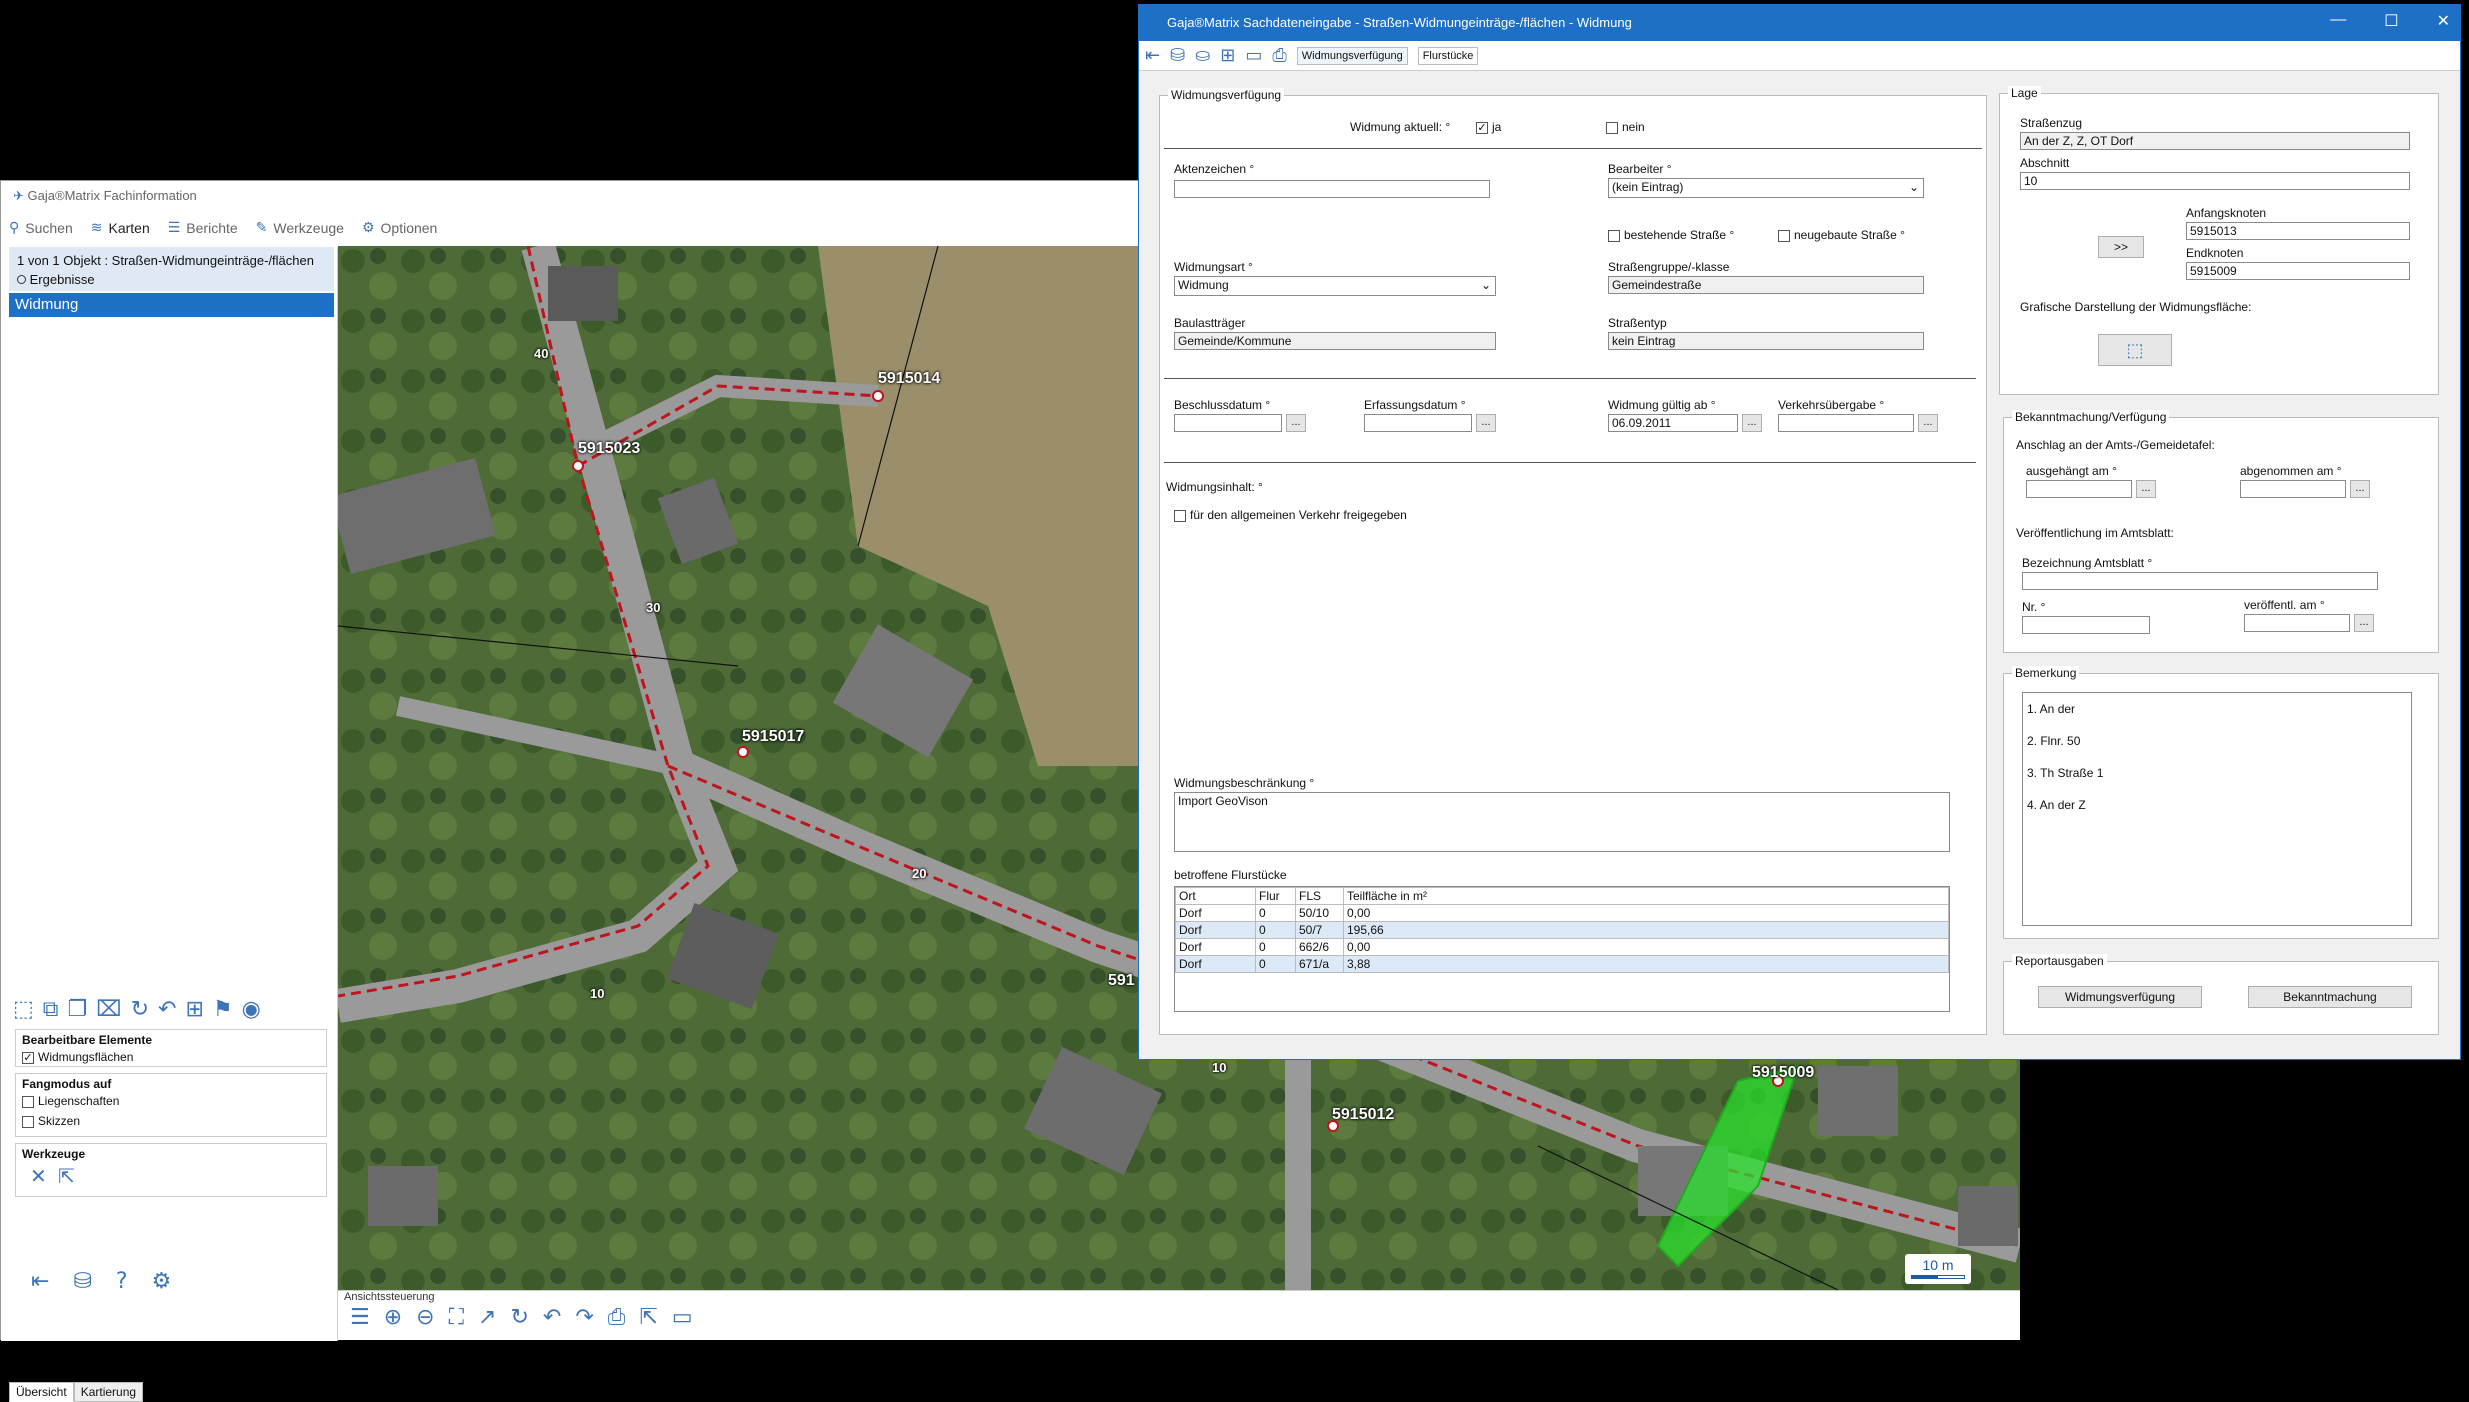 The width and height of the screenshot is (2469, 1402). Describe the element at coordinates (223, 1009) in the screenshot. I see `flag-icon: ⚑` at that location.